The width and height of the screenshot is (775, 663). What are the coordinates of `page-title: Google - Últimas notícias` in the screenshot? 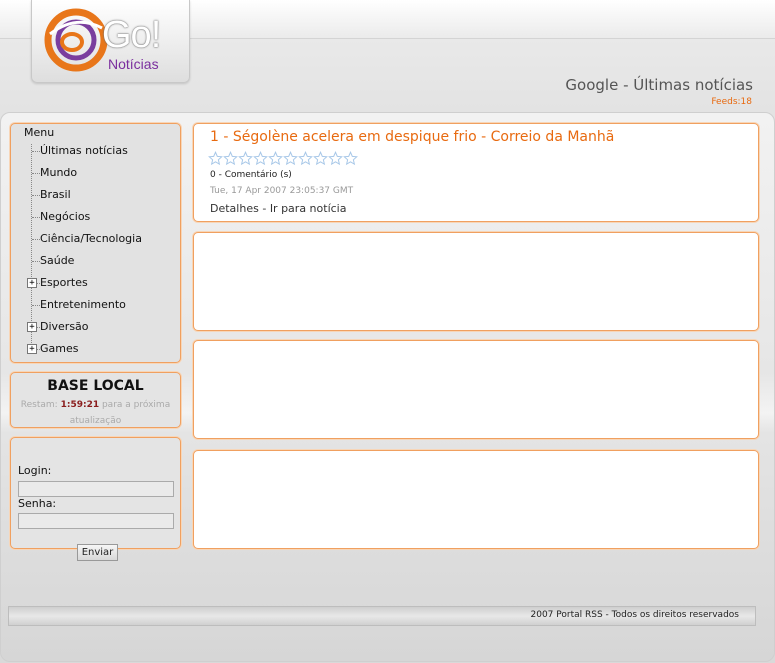 It's located at (659, 85).